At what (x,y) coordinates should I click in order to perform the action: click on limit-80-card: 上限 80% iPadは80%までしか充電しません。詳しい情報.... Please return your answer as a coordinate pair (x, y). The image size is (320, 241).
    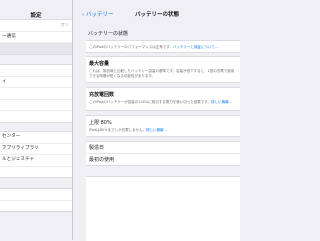
    Looking at the image, I should click on (163, 126).